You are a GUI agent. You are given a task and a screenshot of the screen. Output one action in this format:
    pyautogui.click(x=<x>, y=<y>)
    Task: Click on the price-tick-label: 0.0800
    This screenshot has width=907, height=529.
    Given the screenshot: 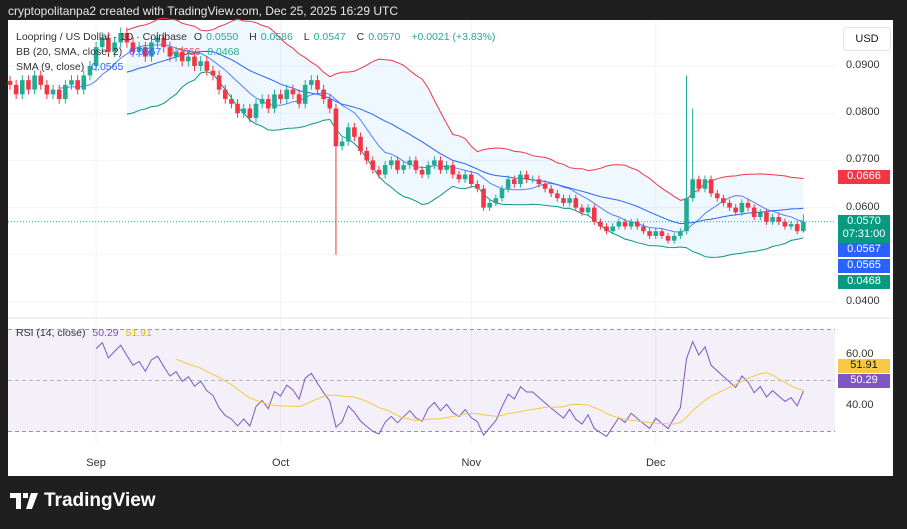 What is the action you would take?
    pyautogui.click(x=863, y=112)
    